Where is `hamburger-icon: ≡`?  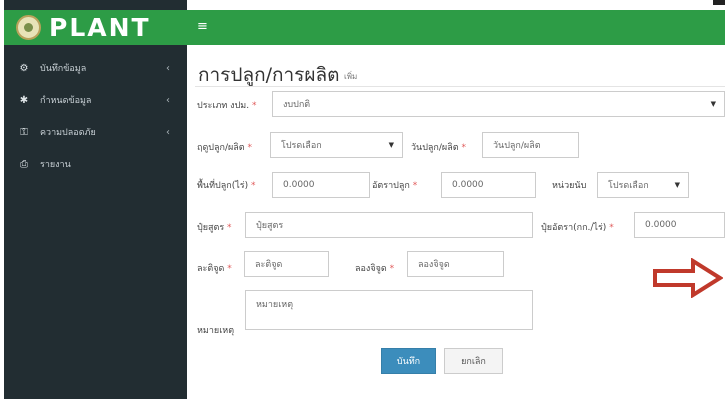 hamburger-icon: ≡ is located at coordinates (202, 26).